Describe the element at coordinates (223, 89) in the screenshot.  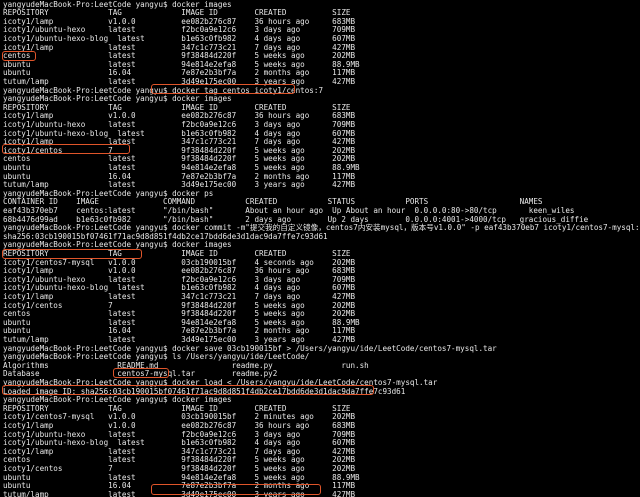
I see `highlight-docker-tag-cmd` at that location.